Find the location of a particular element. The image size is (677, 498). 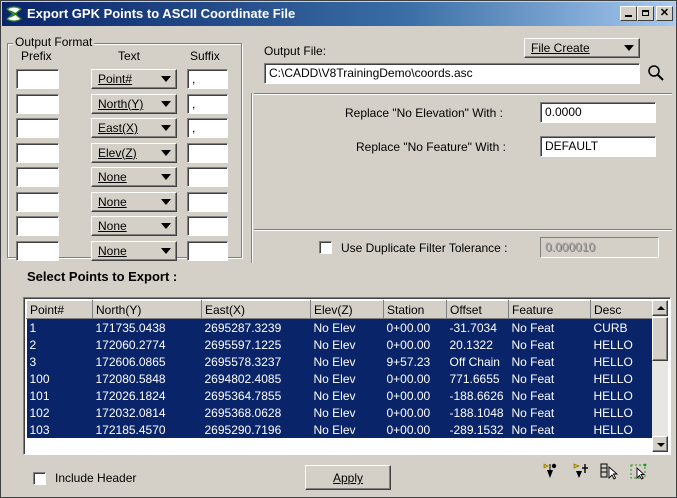

table-cell: 103 is located at coordinates (59, 429).